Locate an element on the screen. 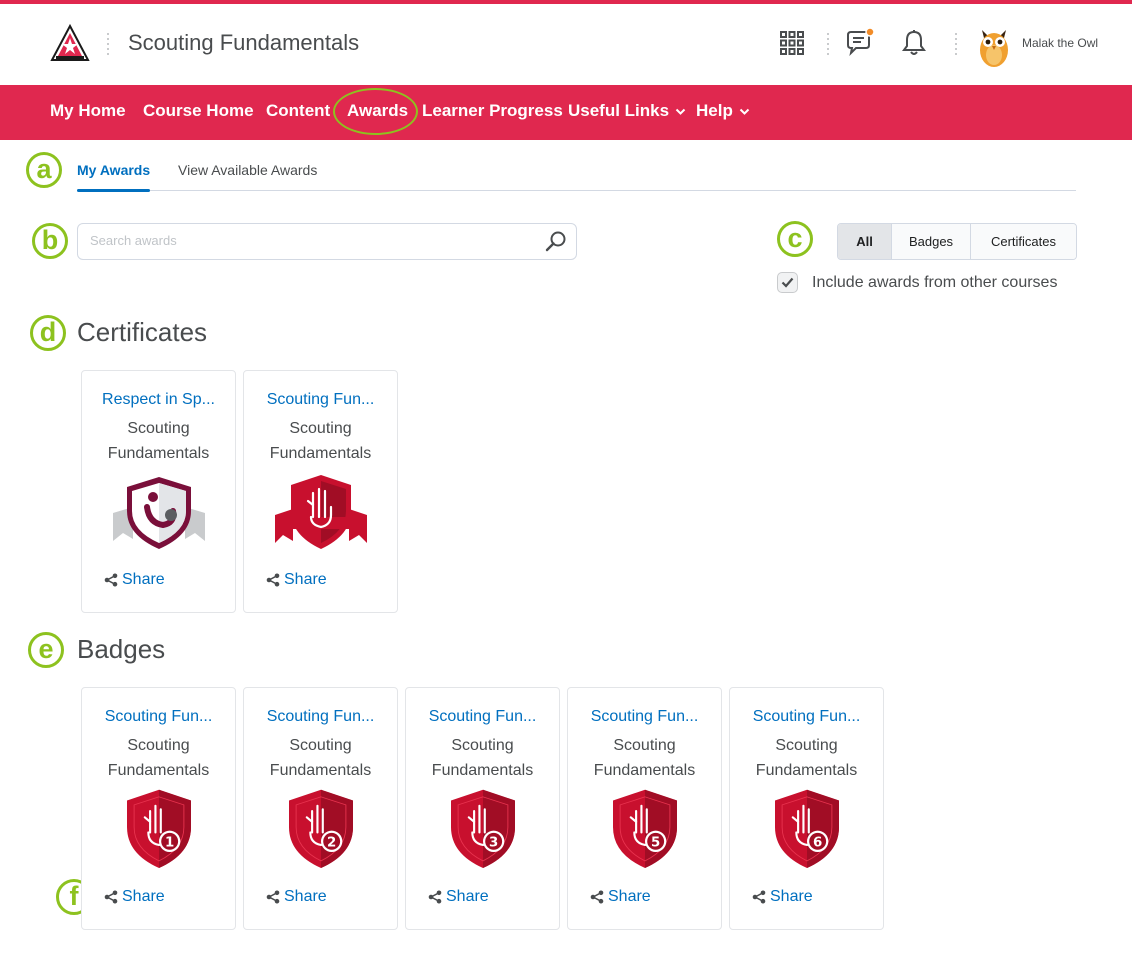  tab-my-awards: My Awards is located at coordinates (114, 177).